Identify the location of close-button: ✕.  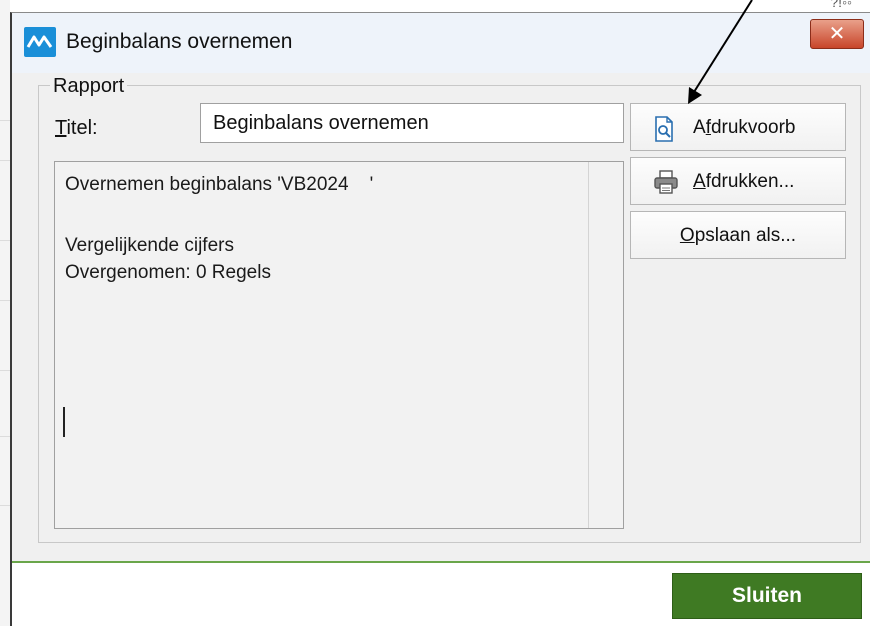
(837, 34).